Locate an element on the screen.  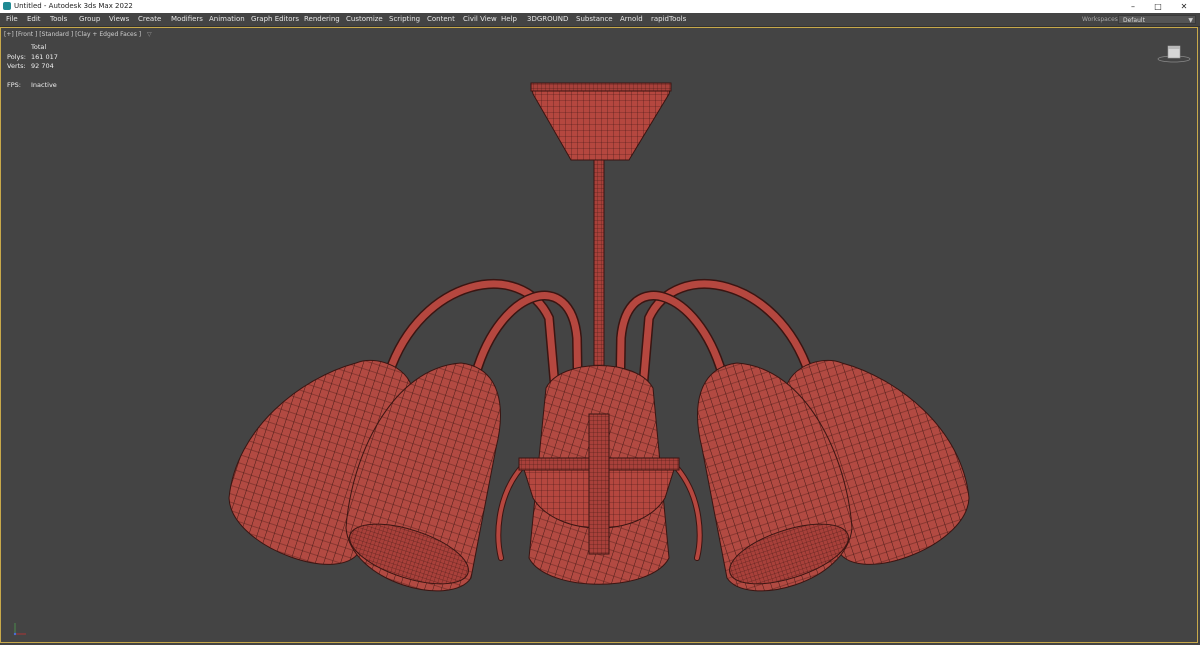
title-bar: Untitled - Autodesk 3ds Max 2022 – □ ✕ is located at coordinates (600, 6).